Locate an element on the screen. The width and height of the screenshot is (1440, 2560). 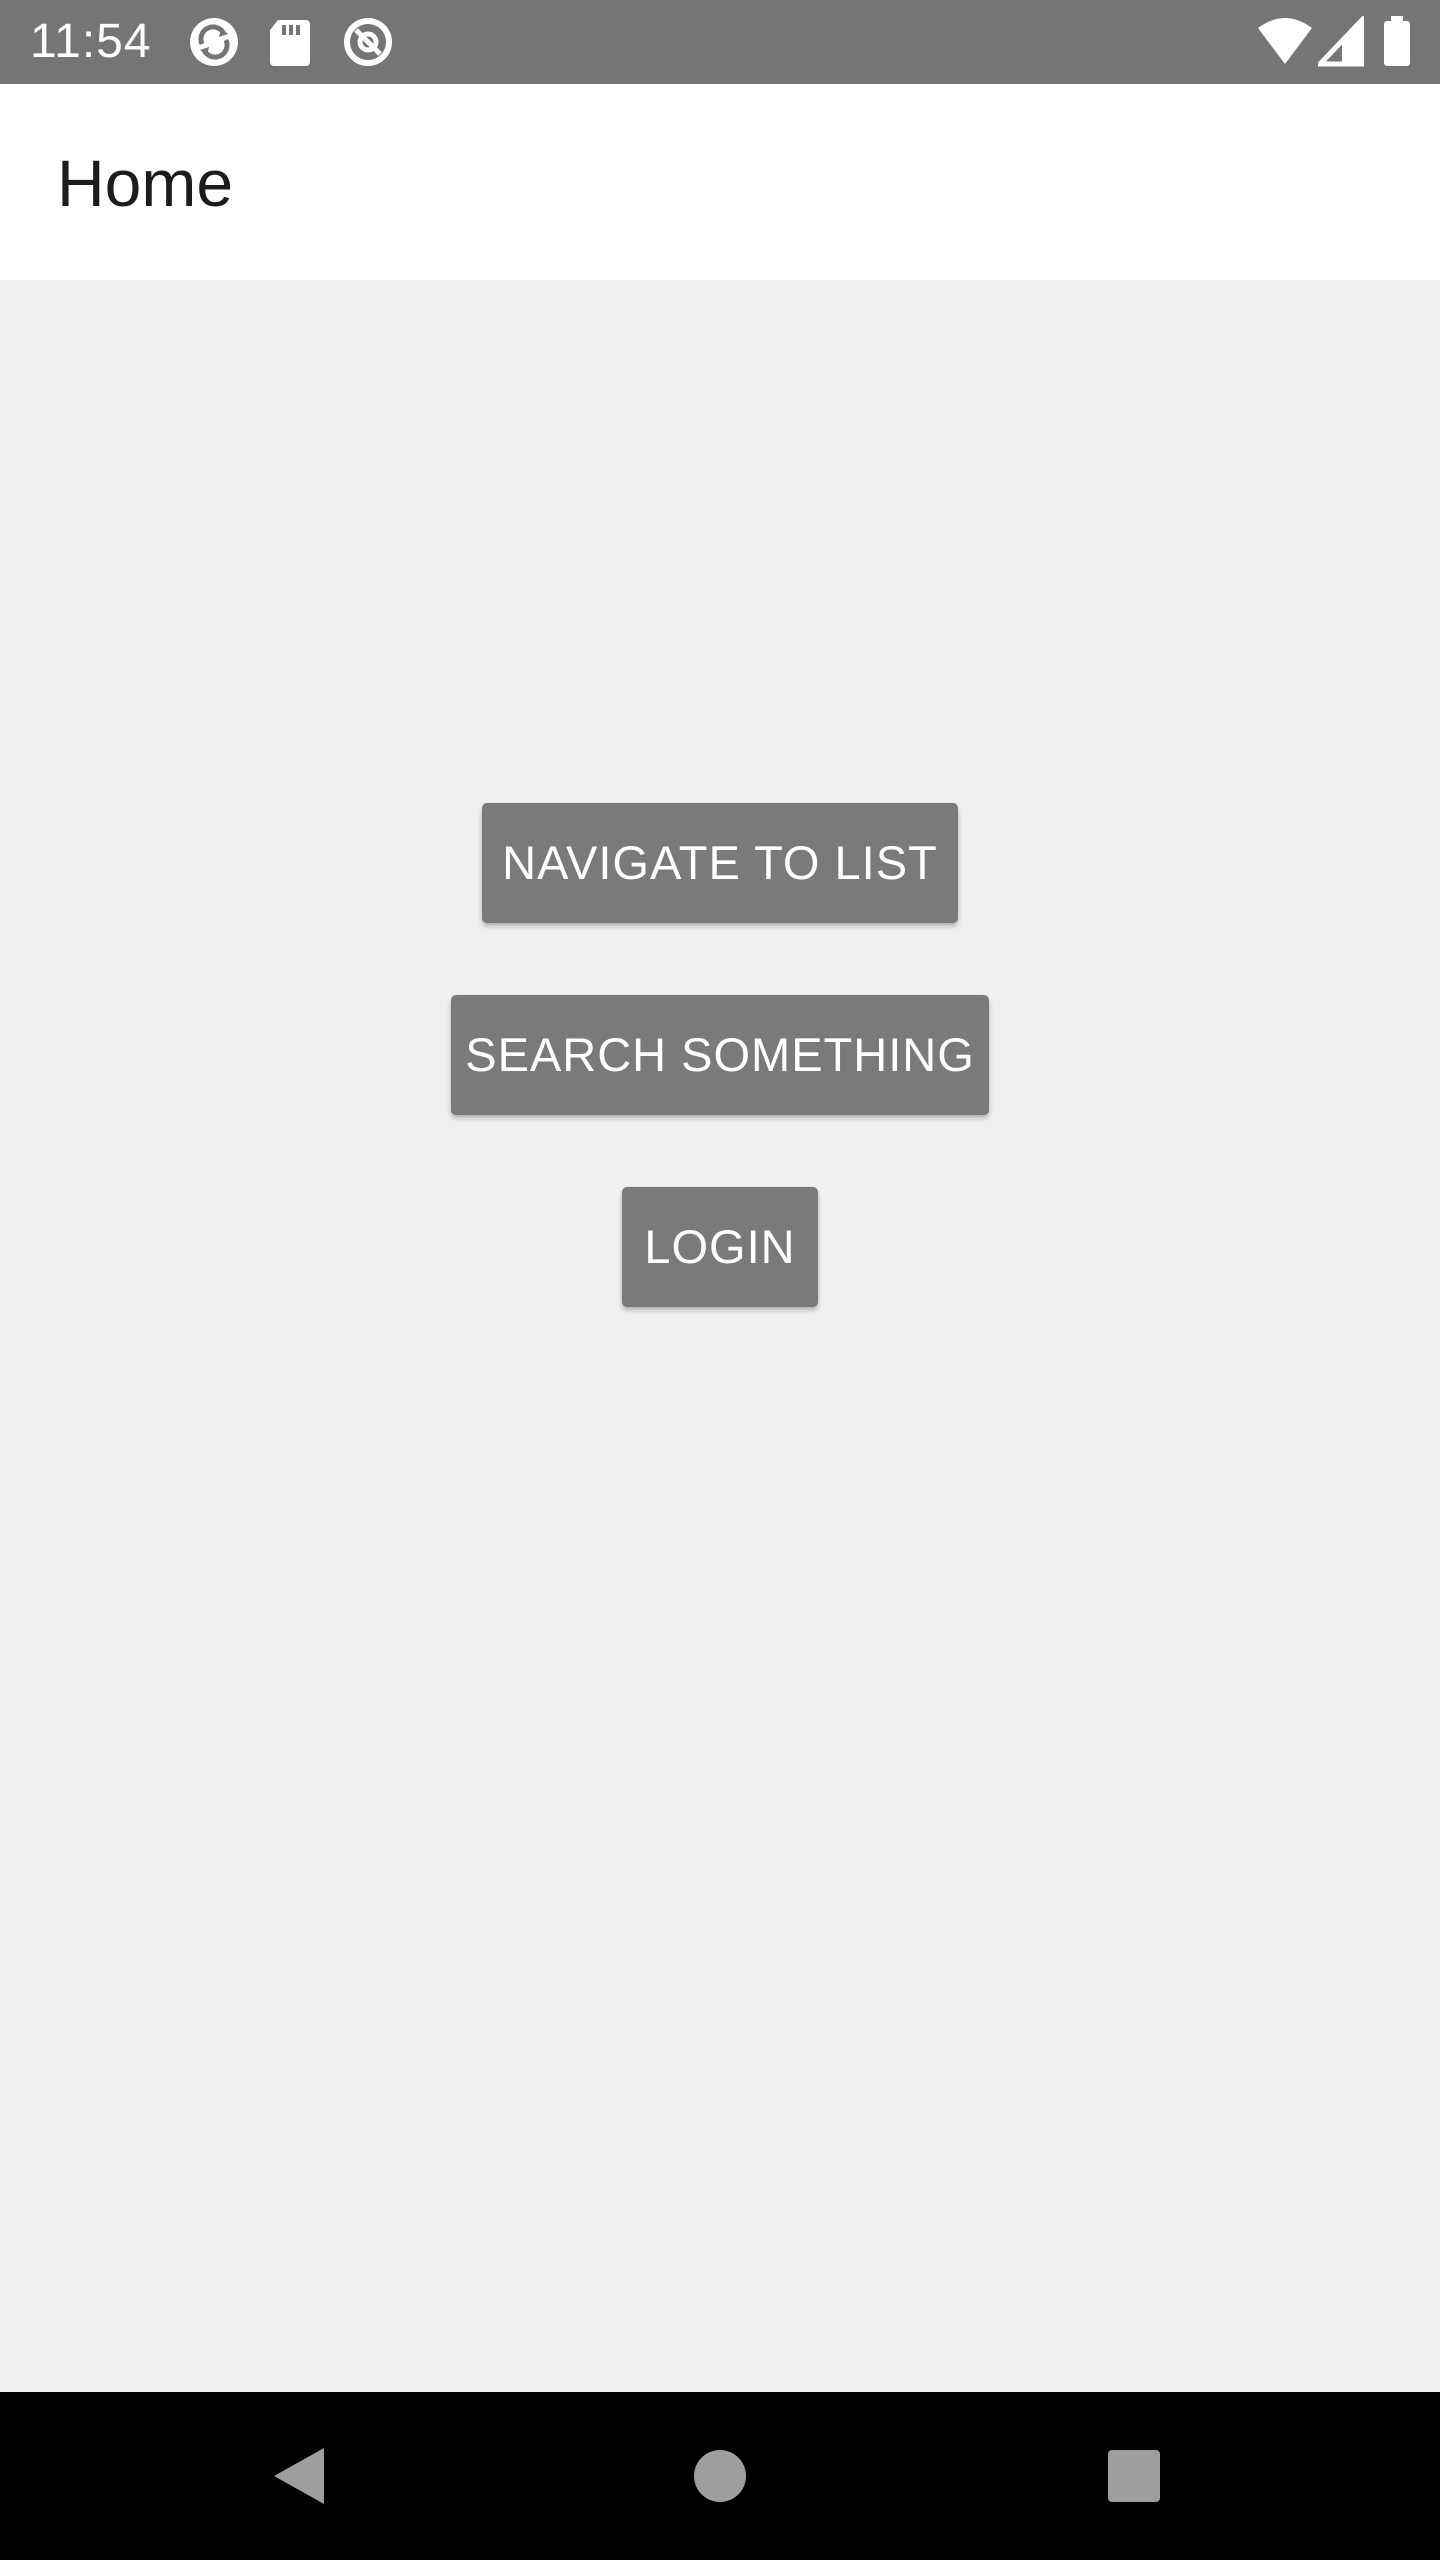
navigate-to-list-button: NAVIGATE TO LIST is located at coordinates (720, 863).